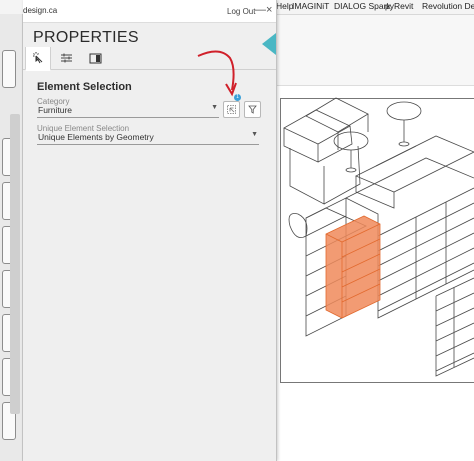 The width and height of the screenshot is (474, 461). Describe the element at coordinates (269, 44) in the screenshot. I see `panel-expand-tab` at that location.